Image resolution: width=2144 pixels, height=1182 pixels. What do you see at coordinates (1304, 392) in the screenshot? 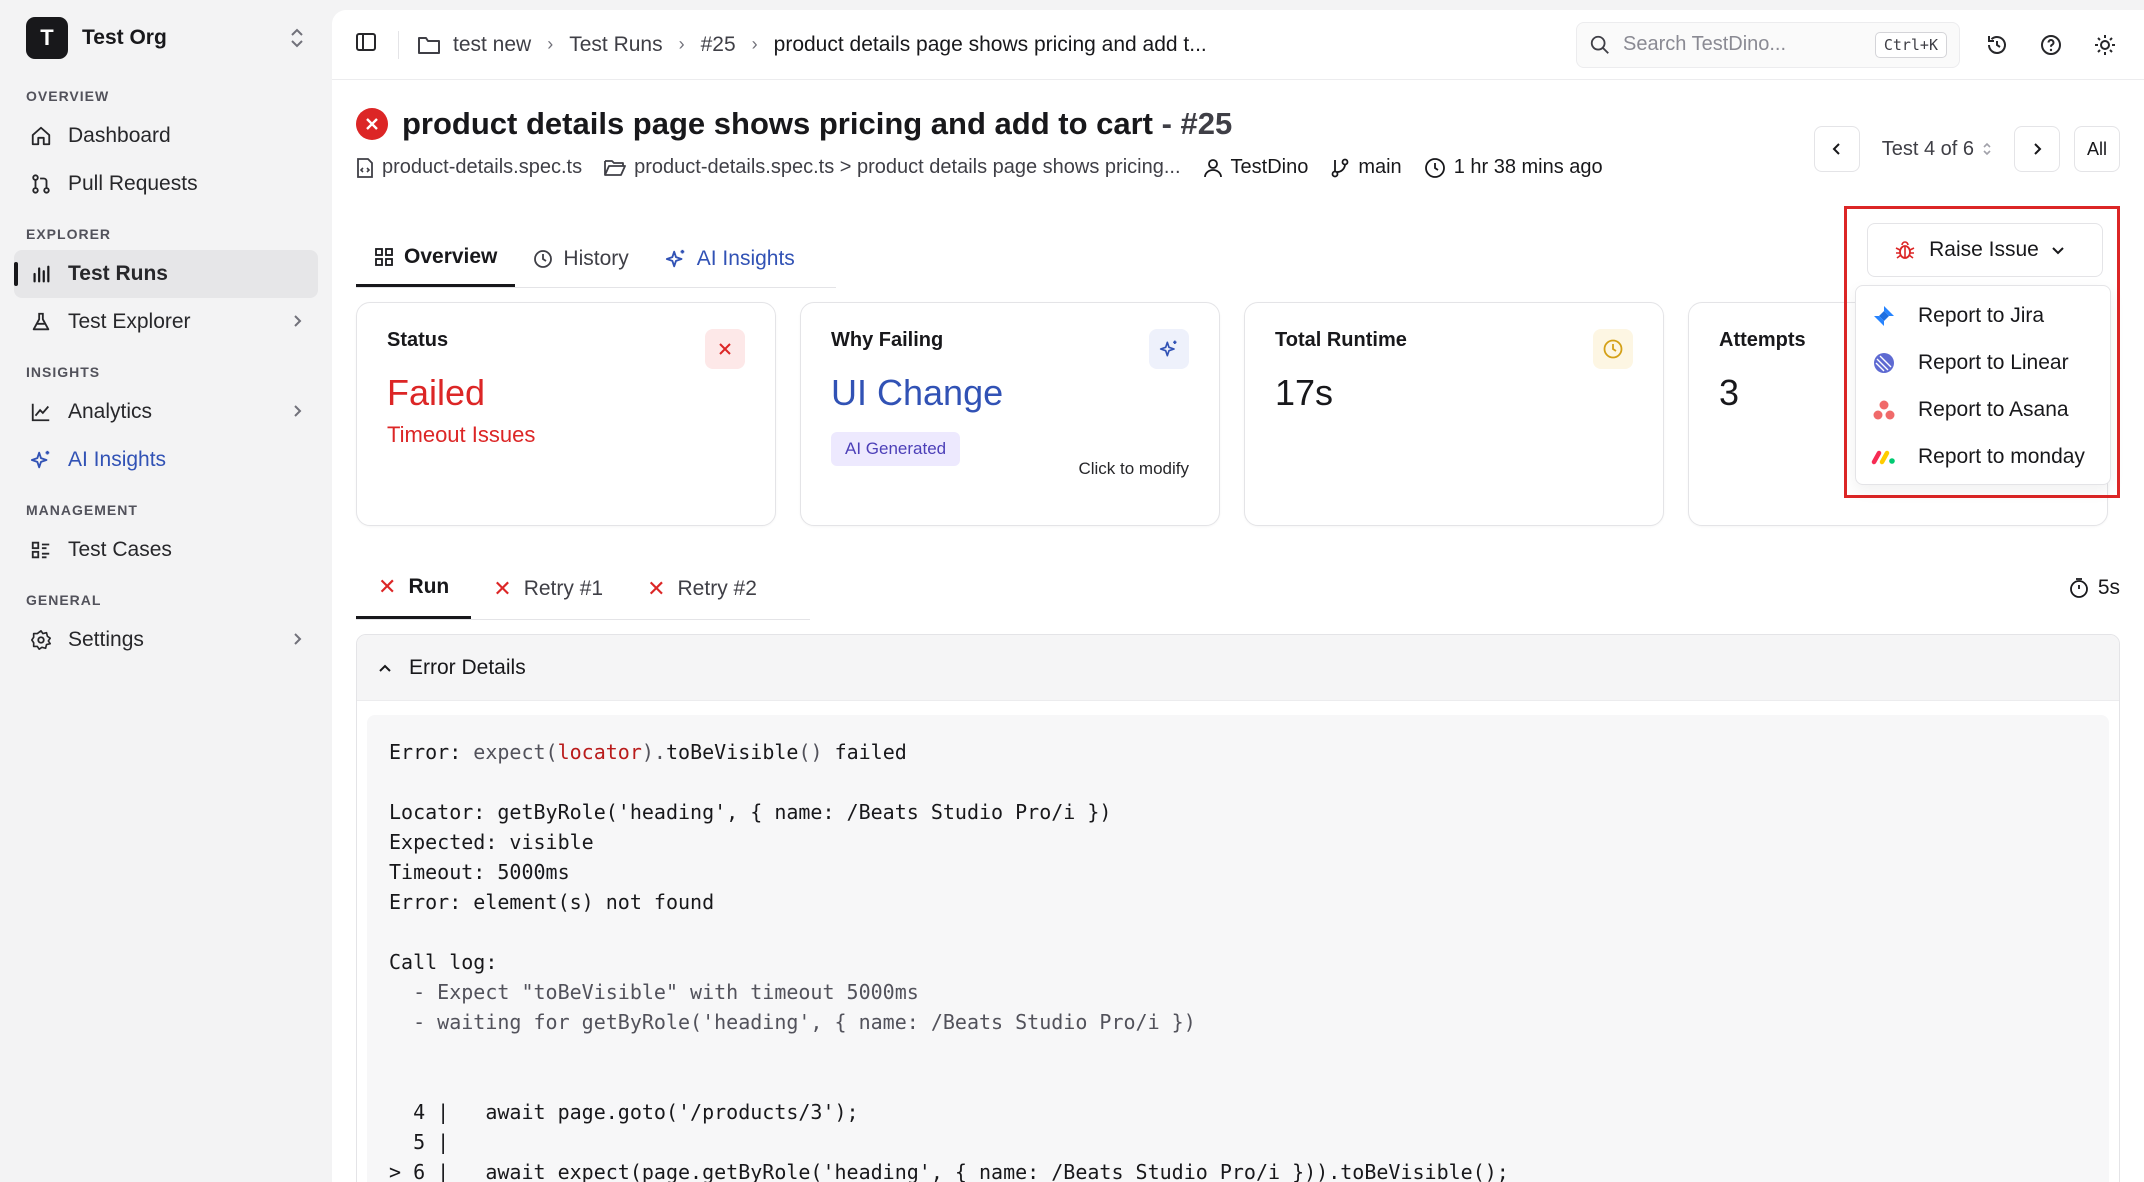
I see `runtime-value: 17s` at bounding box center [1304, 392].